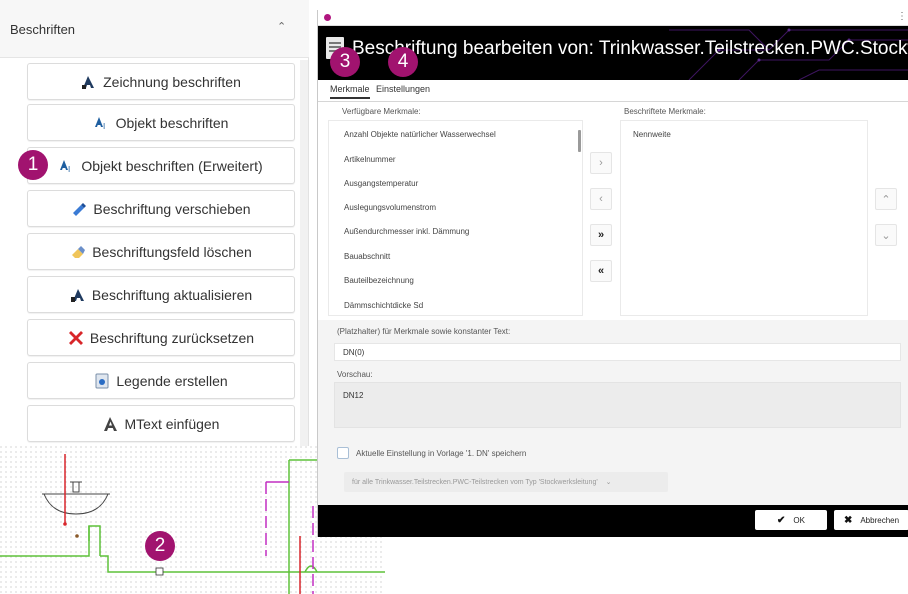 The image size is (908, 594). I want to click on list-scrollbar, so click(579, 141).